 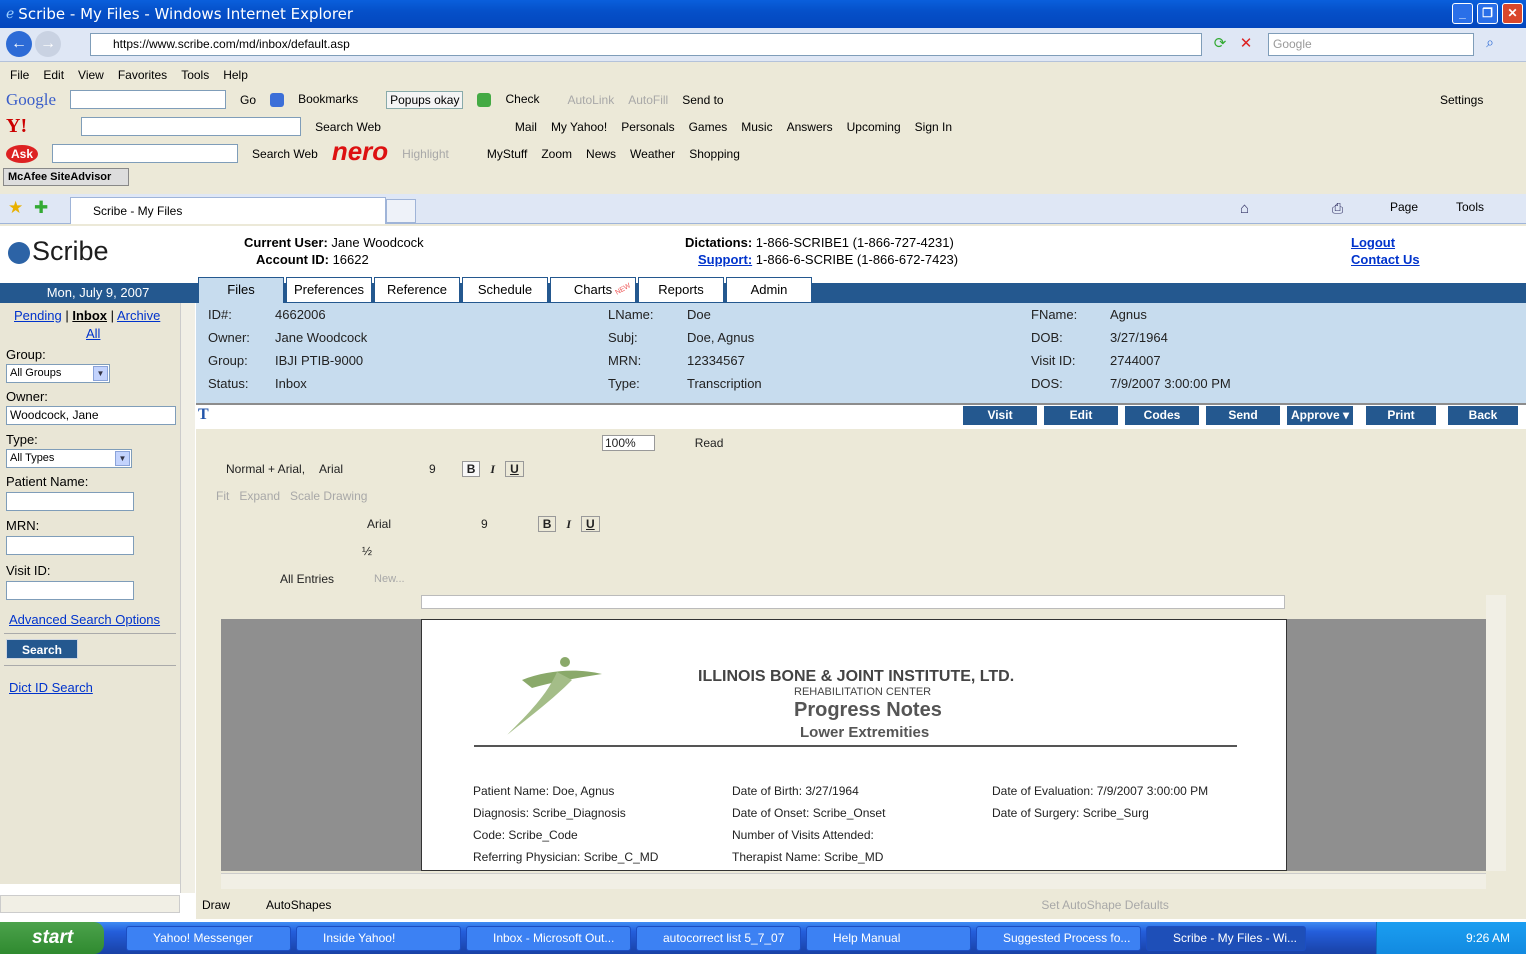 What do you see at coordinates (1320, 415) in the screenshot?
I see `approve-button: Approve ▾` at bounding box center [1320, 415].